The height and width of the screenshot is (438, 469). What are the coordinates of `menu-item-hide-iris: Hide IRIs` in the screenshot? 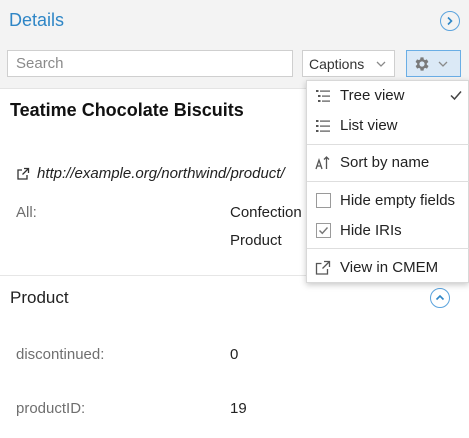 It's located at (388, 231).